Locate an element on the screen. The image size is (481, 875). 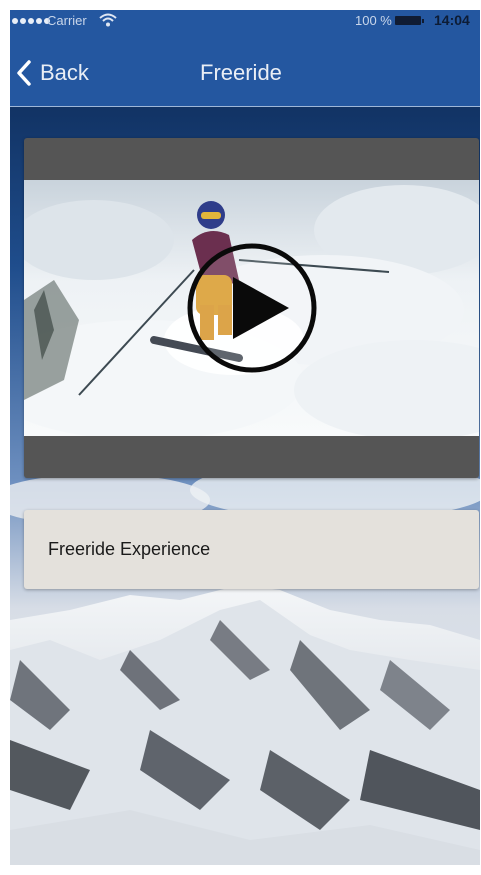
carrier-label: Carrier is located at coordinates (67, 20).